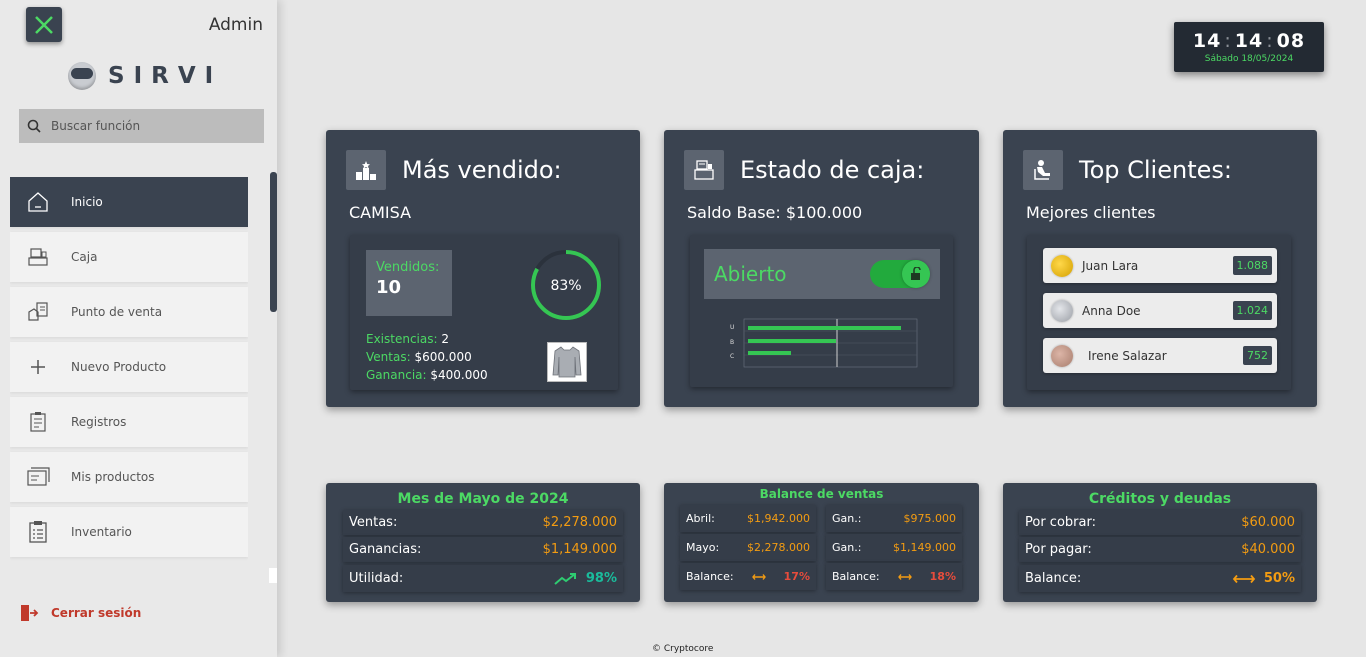 The image size is (1366, 657). Describe the element at coordinates (769, 353) in the screenshot. I see `mini-bar-c` at that location.